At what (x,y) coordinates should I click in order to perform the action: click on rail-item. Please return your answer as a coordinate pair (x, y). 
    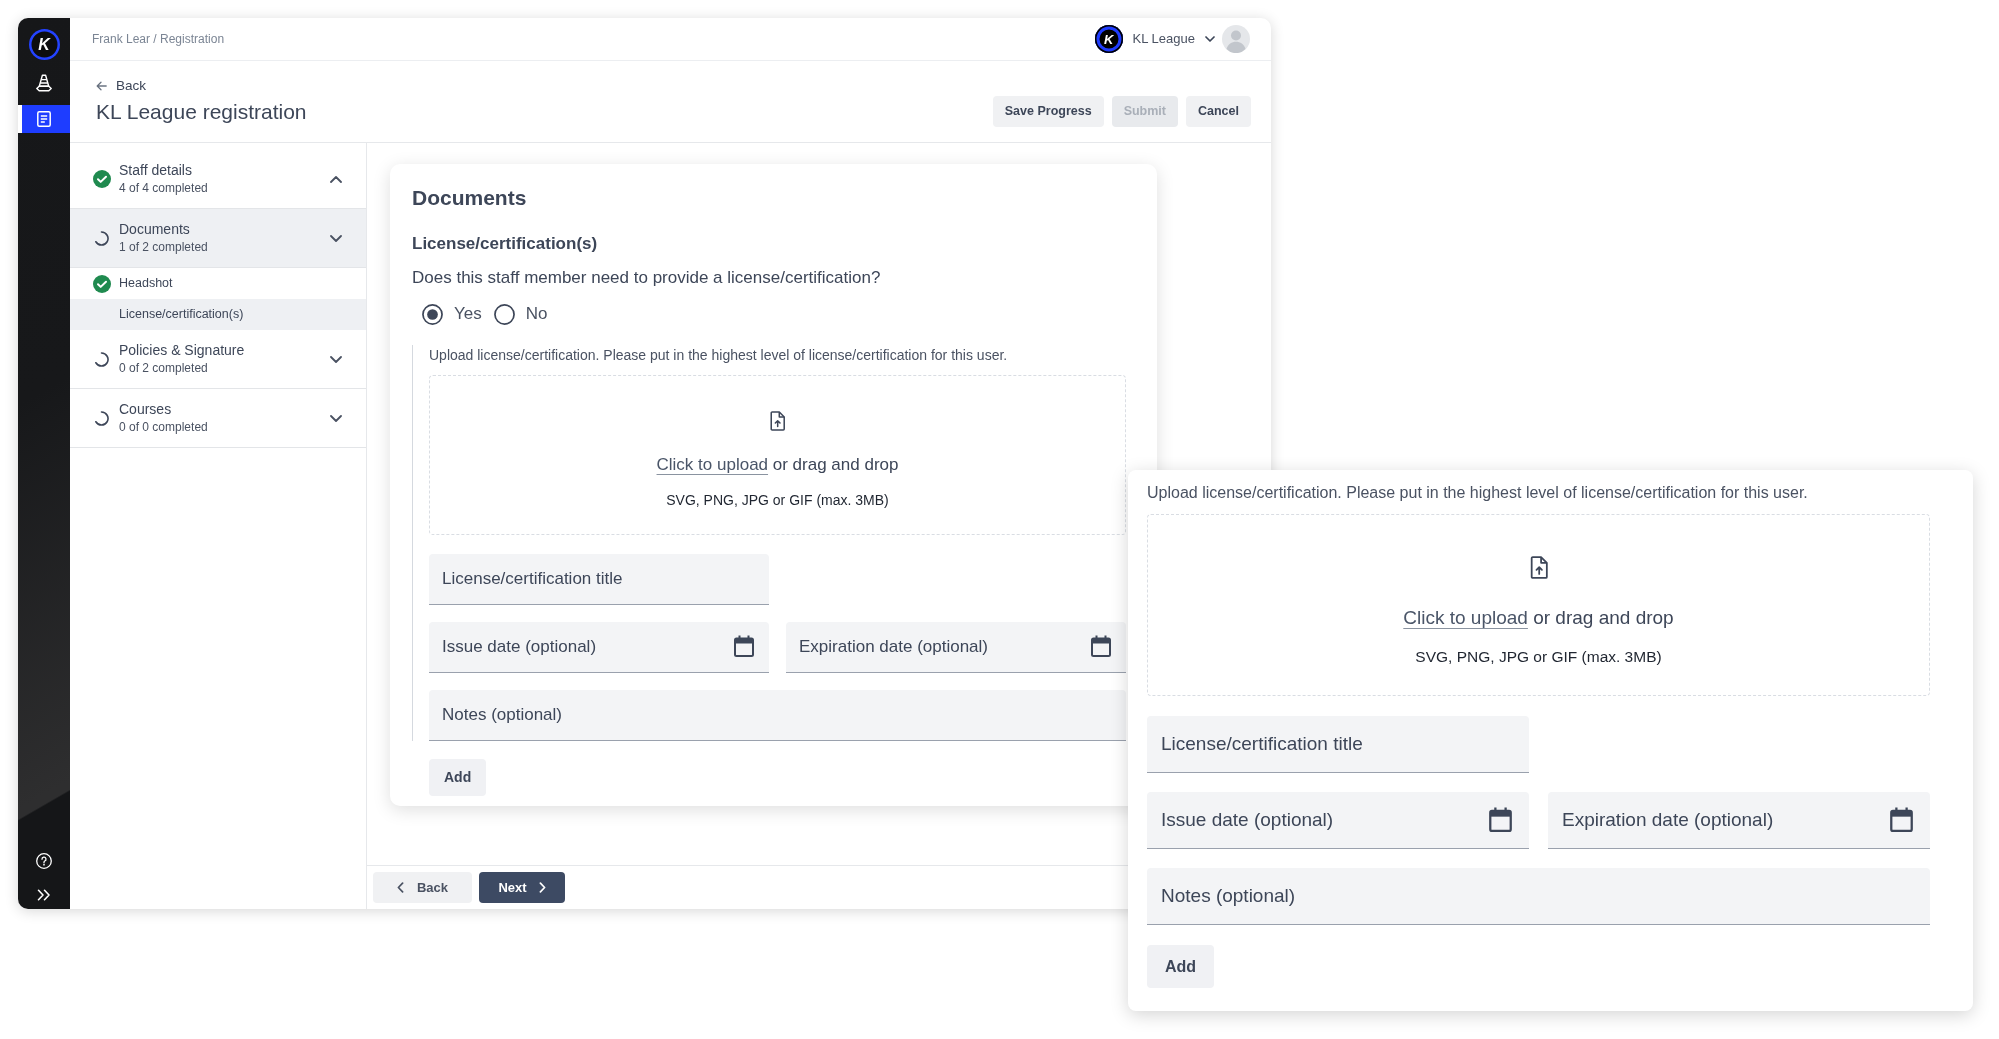
    Looking at the image, I should click on (44, 119).